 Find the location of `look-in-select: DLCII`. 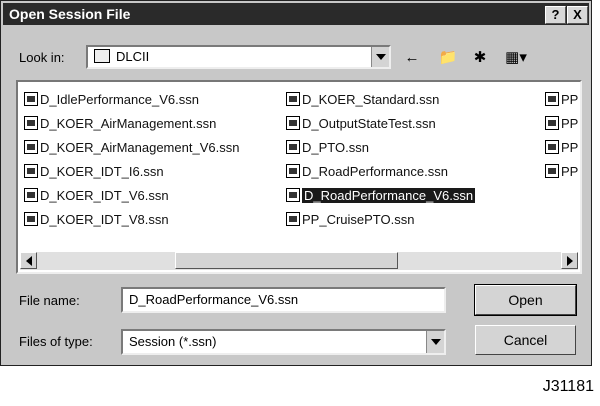

look-in-select: DLCII is located at coordinates (238, 57).